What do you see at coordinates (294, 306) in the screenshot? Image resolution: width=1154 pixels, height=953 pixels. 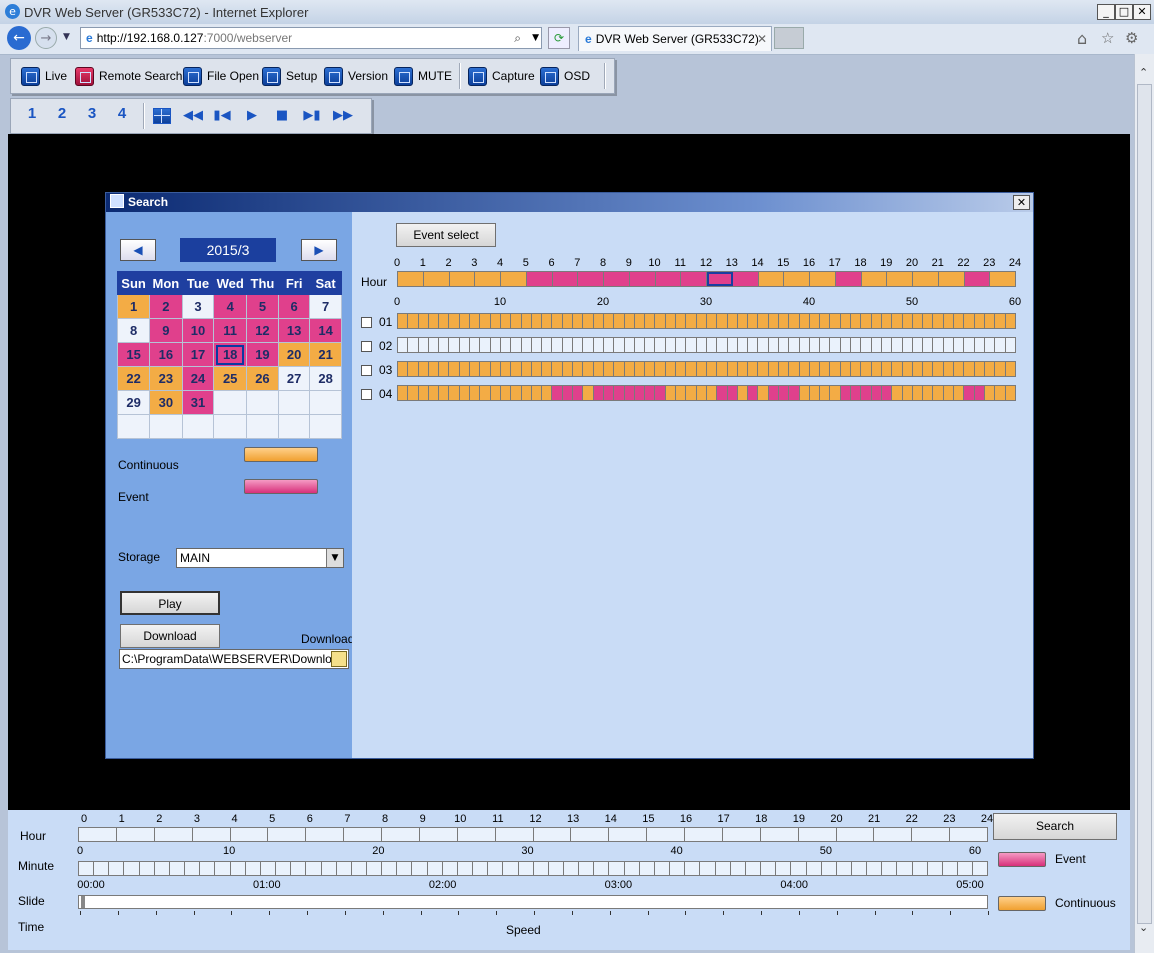 I see `calendar-day-6: 6` at bounding box center [294, 306].